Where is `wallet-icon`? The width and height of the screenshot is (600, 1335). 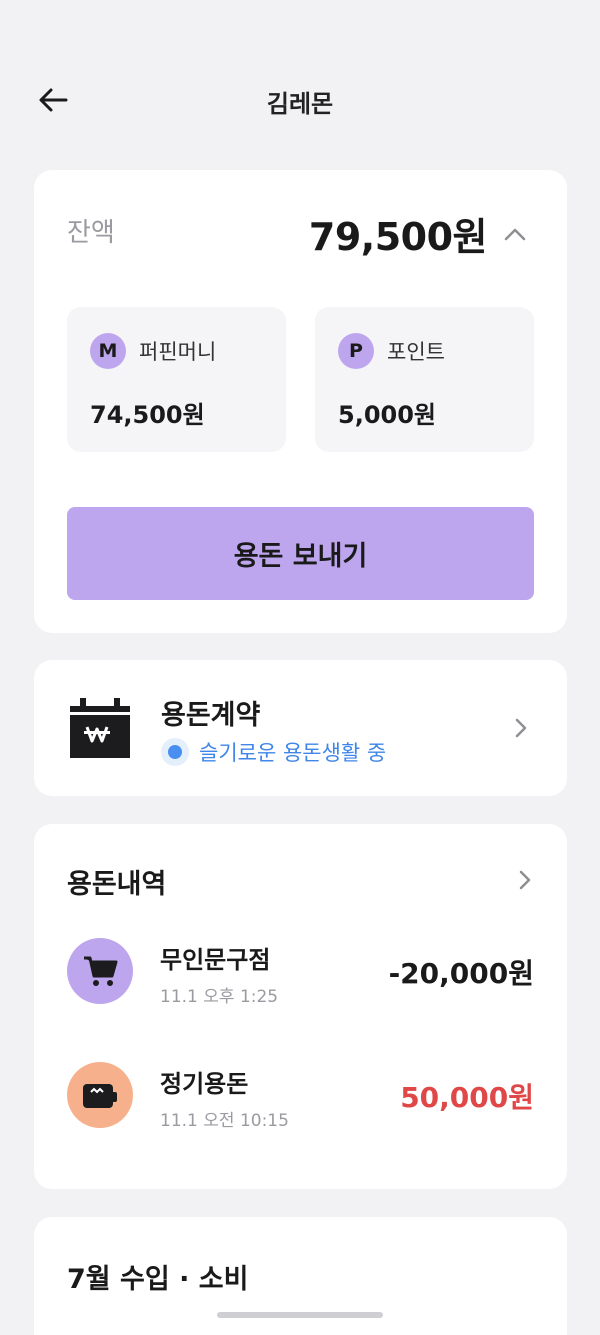 wallet-icon is located at coordinates (100, 1096).